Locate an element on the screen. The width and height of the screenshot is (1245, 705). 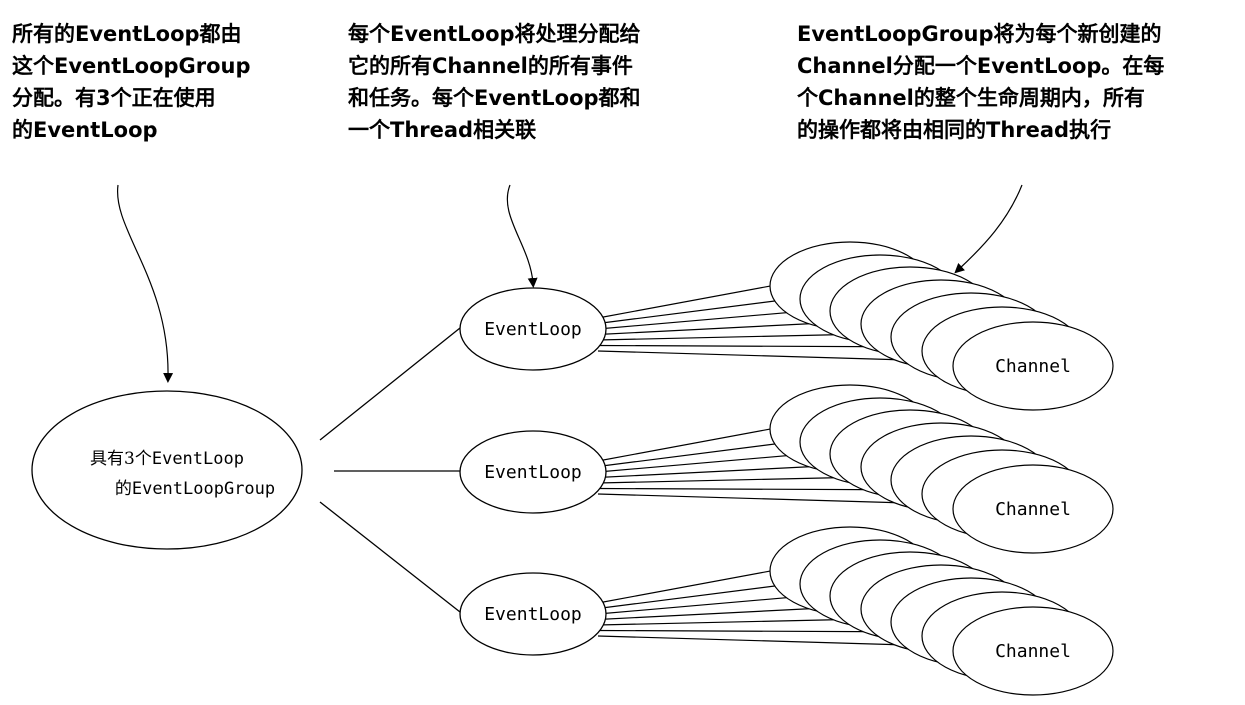
arrow-to-channels is located at coordinates (988, 229).